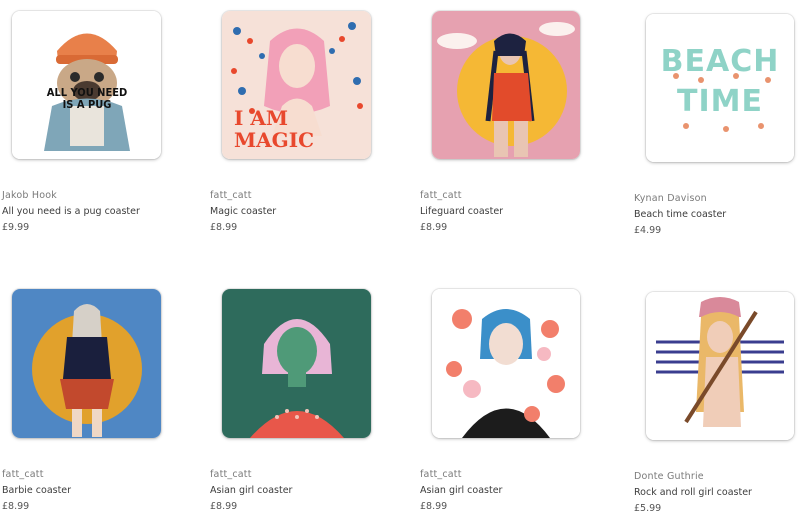 This screenshot has width=800, height=525. What do you see at coordinates (720, 81) in the screenshot?
I see `image-caption: BEACH TIME` at bounding box center [720, 81].